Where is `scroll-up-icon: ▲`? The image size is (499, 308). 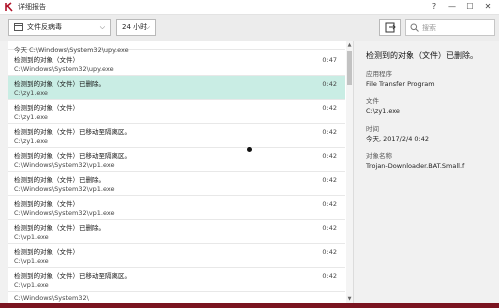
scroll-up-icon: ▲ is located at coordinates (349, 45).